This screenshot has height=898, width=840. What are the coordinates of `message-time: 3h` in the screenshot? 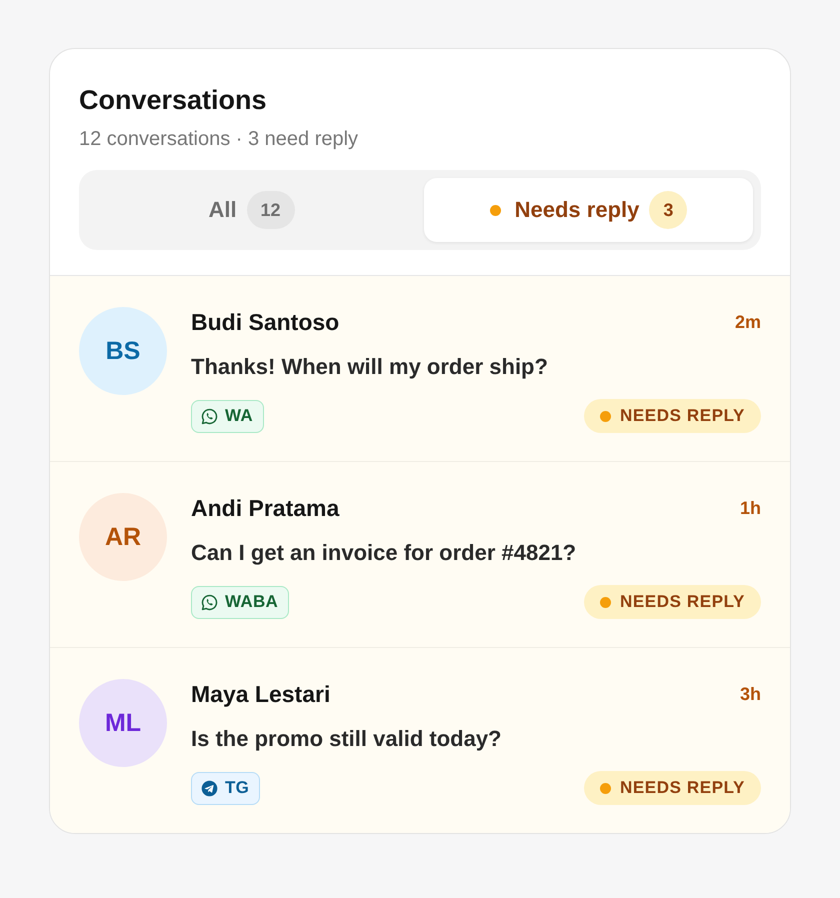 It's located at (750, 694).